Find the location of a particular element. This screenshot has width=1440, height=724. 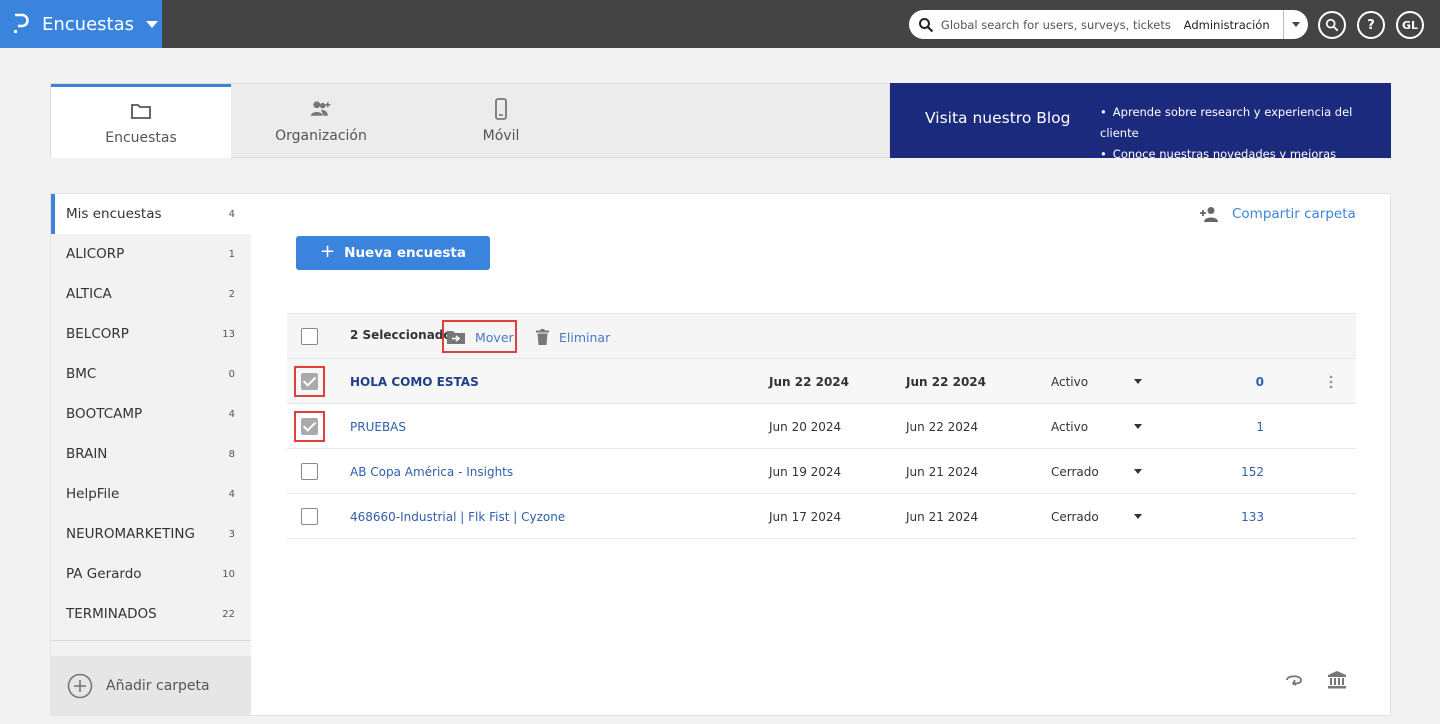

folder-name: BRAIN is located at coordinates (87, 454).